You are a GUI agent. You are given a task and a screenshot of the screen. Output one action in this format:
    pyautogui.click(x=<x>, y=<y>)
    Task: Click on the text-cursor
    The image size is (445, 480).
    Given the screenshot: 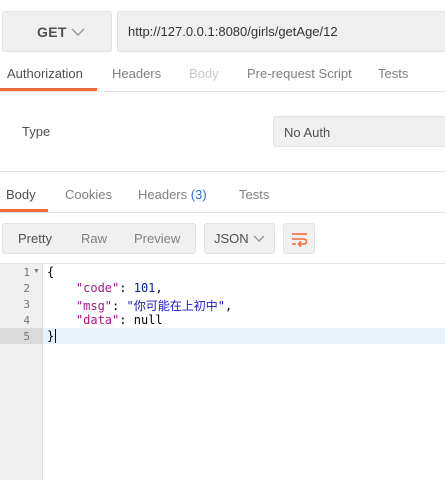 What is the action you would take?
    pyautogui.click(x=55, y=336)
    